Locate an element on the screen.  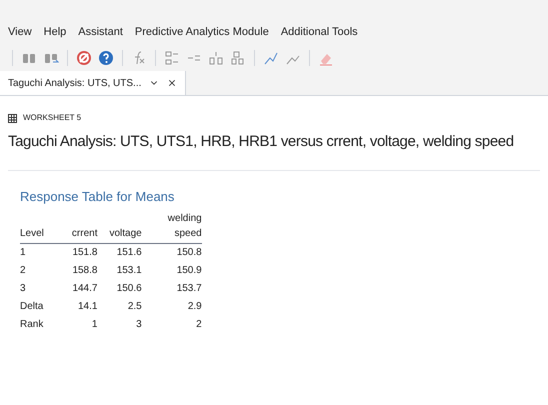
help-icon is located at coordinates (106, 58).